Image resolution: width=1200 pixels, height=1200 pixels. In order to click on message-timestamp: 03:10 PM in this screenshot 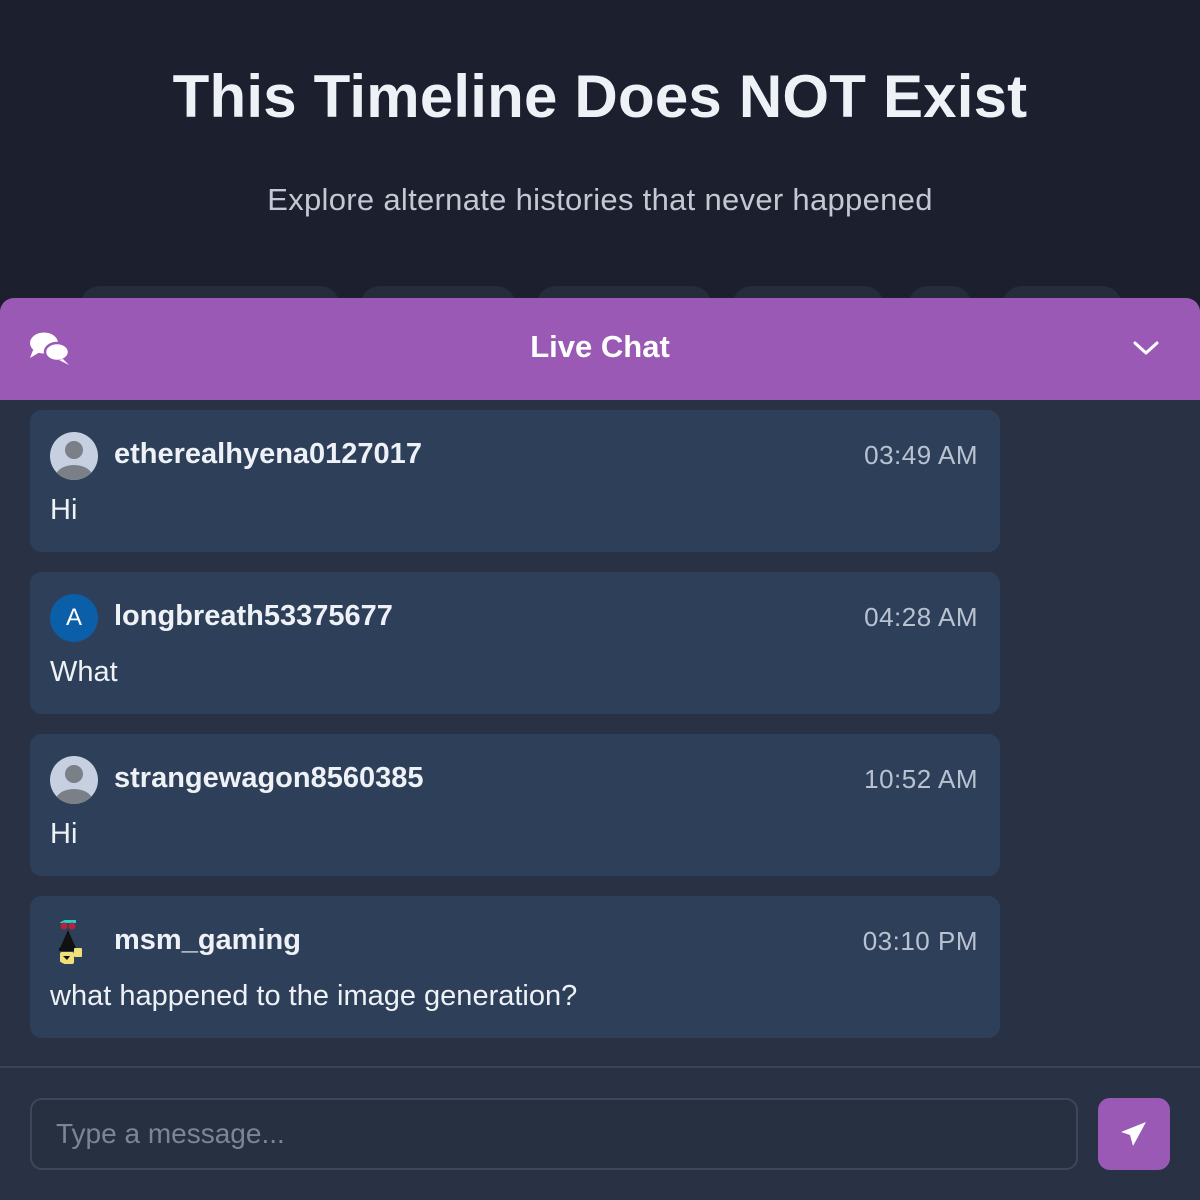, I will do `click(920, 941)`.